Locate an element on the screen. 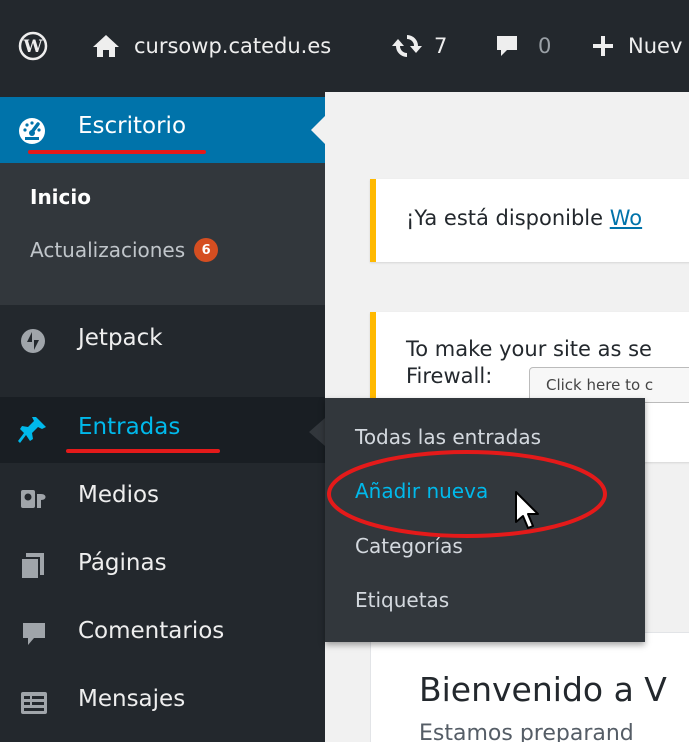  menu-item-comments: Comentarios is located at coordinates (162, 634).